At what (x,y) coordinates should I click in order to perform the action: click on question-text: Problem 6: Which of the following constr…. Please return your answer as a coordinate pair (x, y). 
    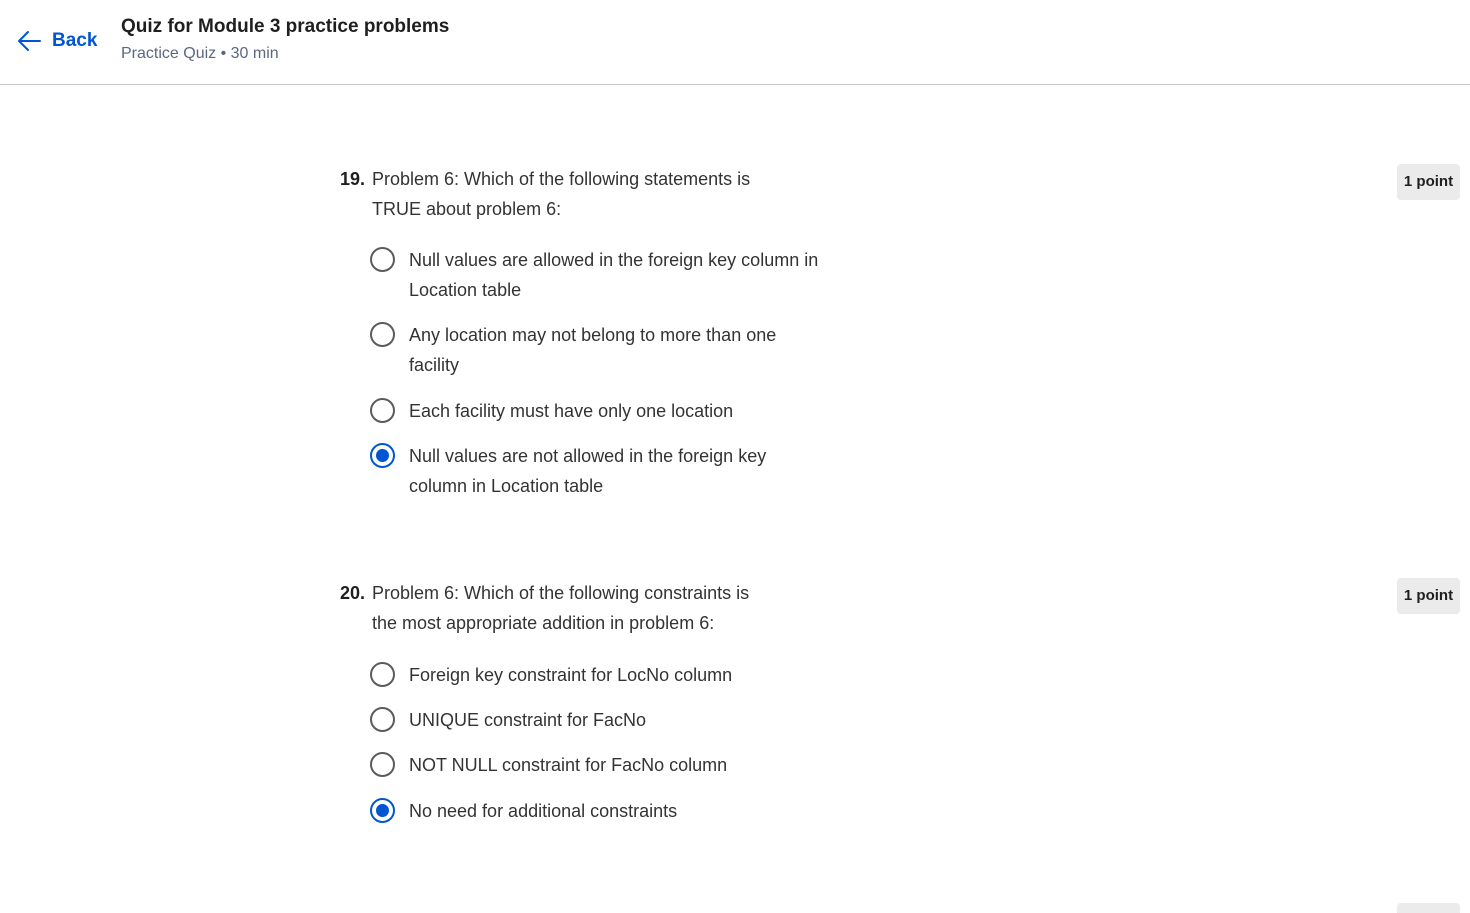
    Looking at the image, I should click on (561, 608).